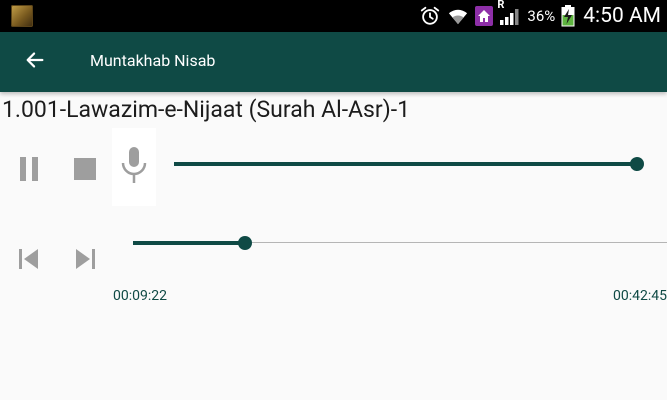 This screenshot has height=400, width=667. Describe the element at coordinates (22, 16) in the screenshot. I see `notification-app-icon` at that location.